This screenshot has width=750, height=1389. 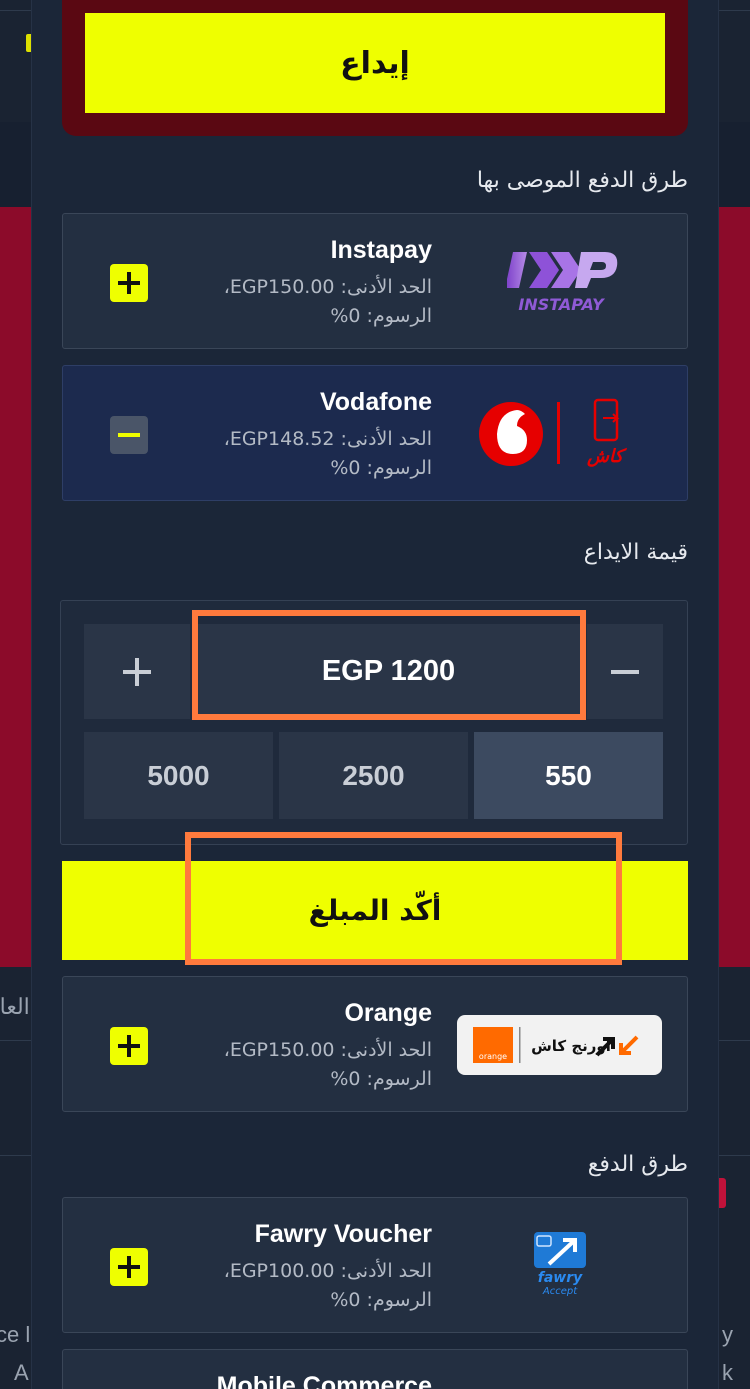 I want to click on svg-text: كاش, so click(x=606, y=456).